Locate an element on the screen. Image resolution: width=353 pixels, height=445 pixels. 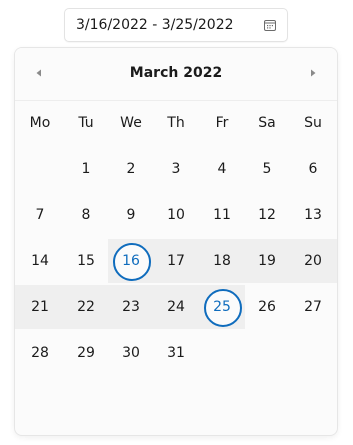
calendar-day: 29 is located at coordinates (86, 353).